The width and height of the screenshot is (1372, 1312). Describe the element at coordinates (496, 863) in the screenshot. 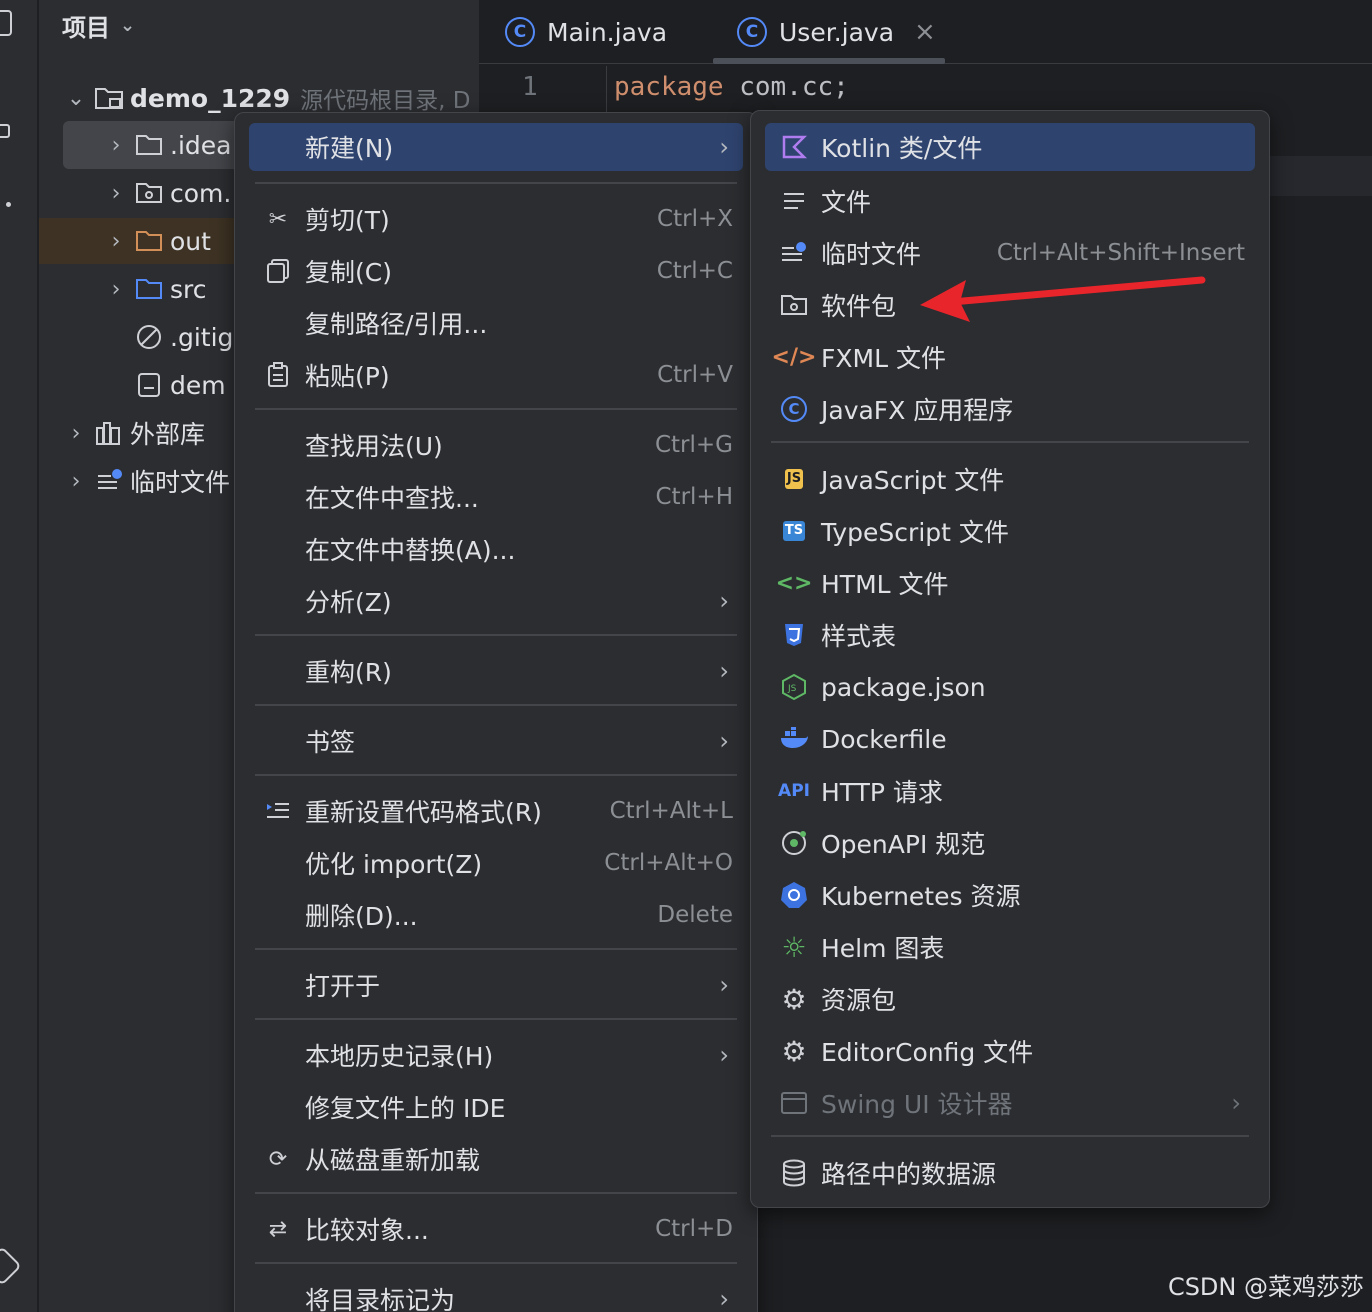

I see `menu-item-optimize-imports: 优化 import(Z) Ctrl+Alt+O` at that location.